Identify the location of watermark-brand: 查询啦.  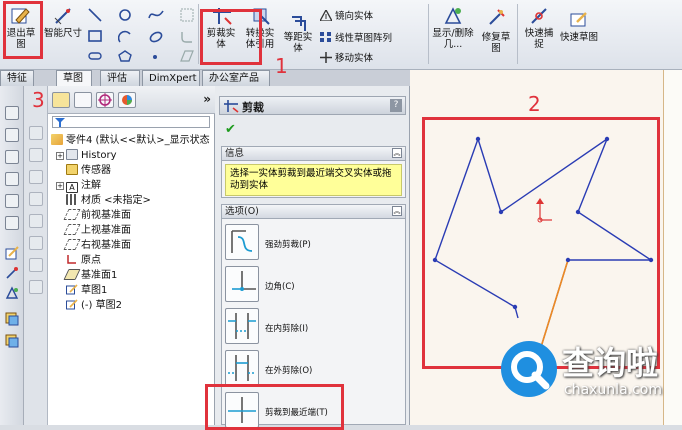
(610, 363).